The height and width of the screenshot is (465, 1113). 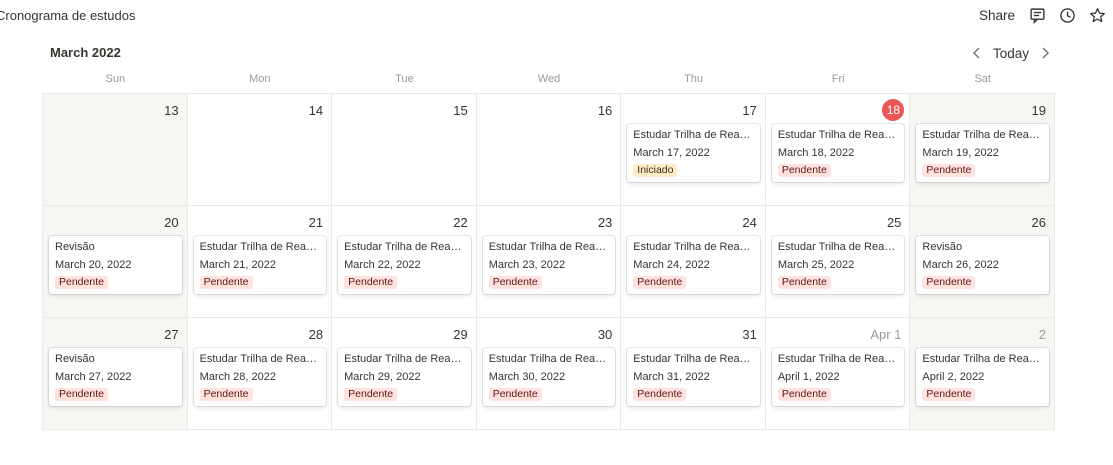 I want to click on day-number: 25, so click(x=894, y=222).